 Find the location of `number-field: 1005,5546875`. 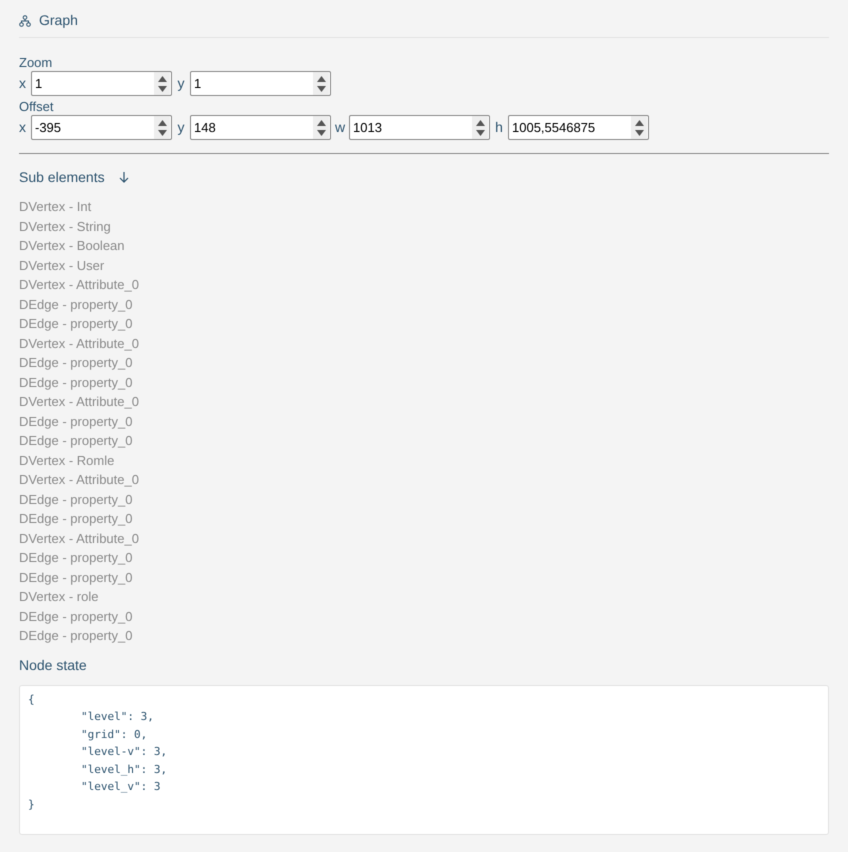

number-field: 1005,5546875 is located at coordinates (578, 127).